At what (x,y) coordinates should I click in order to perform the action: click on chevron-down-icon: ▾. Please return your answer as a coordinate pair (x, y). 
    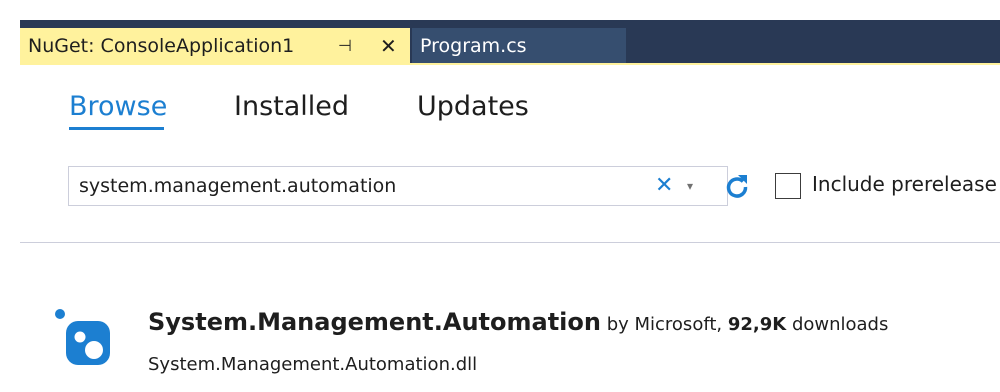
    Looking at the image, I should click on (690, 186).